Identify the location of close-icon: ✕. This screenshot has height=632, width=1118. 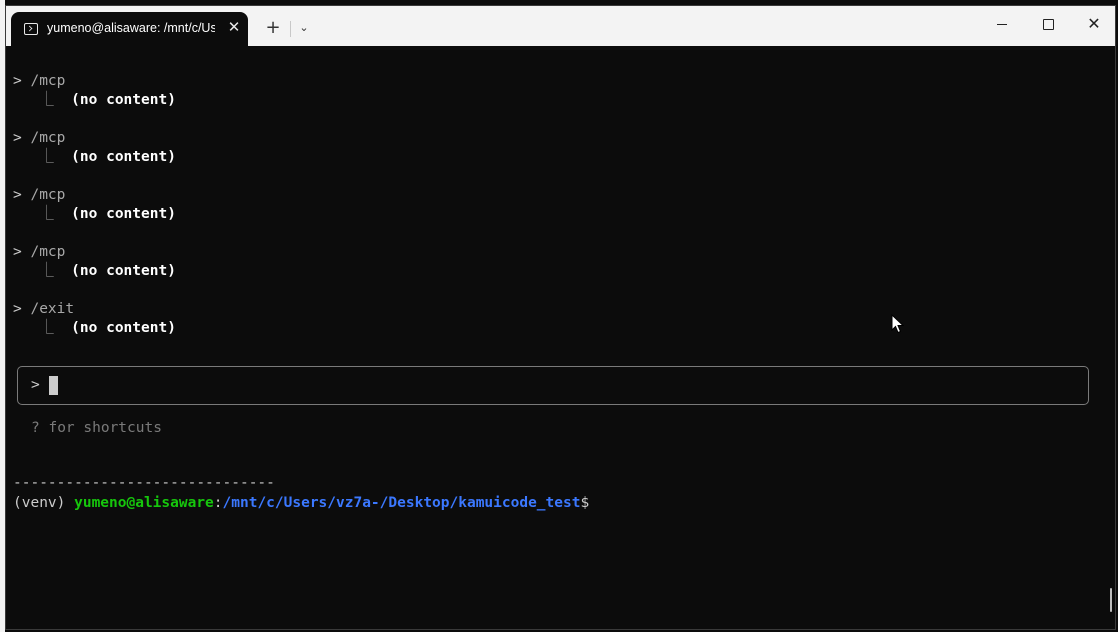
(1094, 23).